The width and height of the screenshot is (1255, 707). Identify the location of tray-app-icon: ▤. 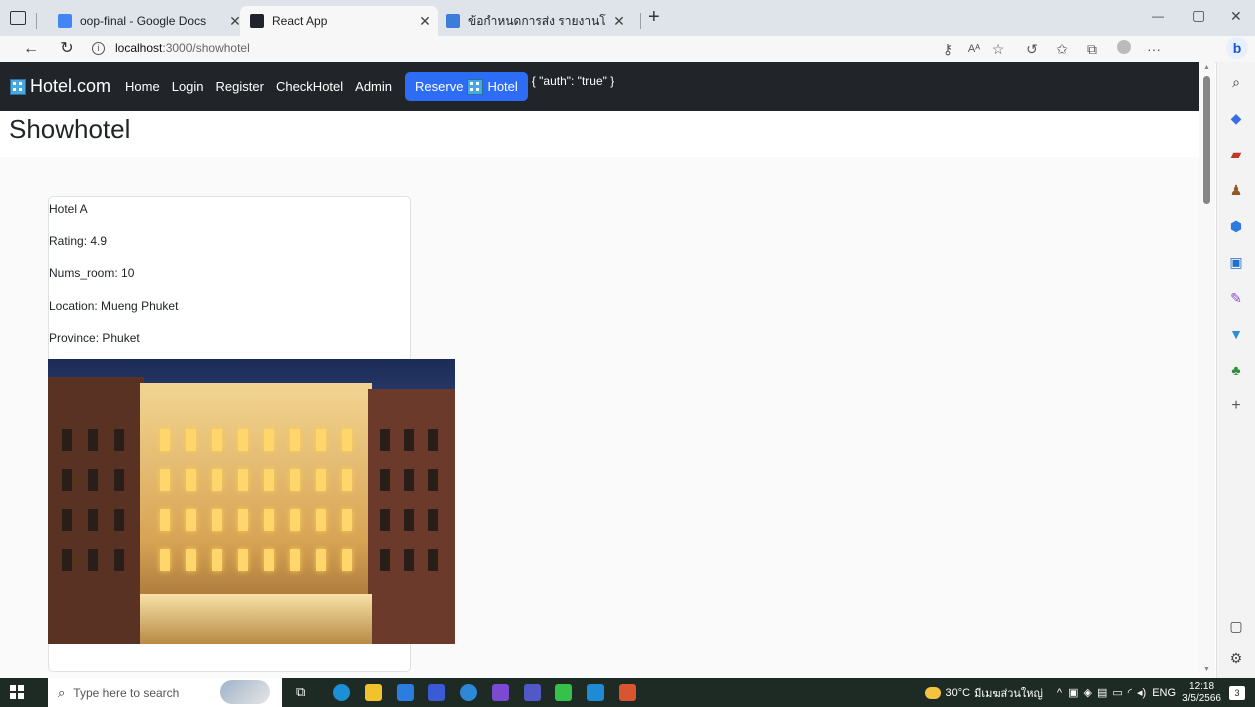
(1102, 692).